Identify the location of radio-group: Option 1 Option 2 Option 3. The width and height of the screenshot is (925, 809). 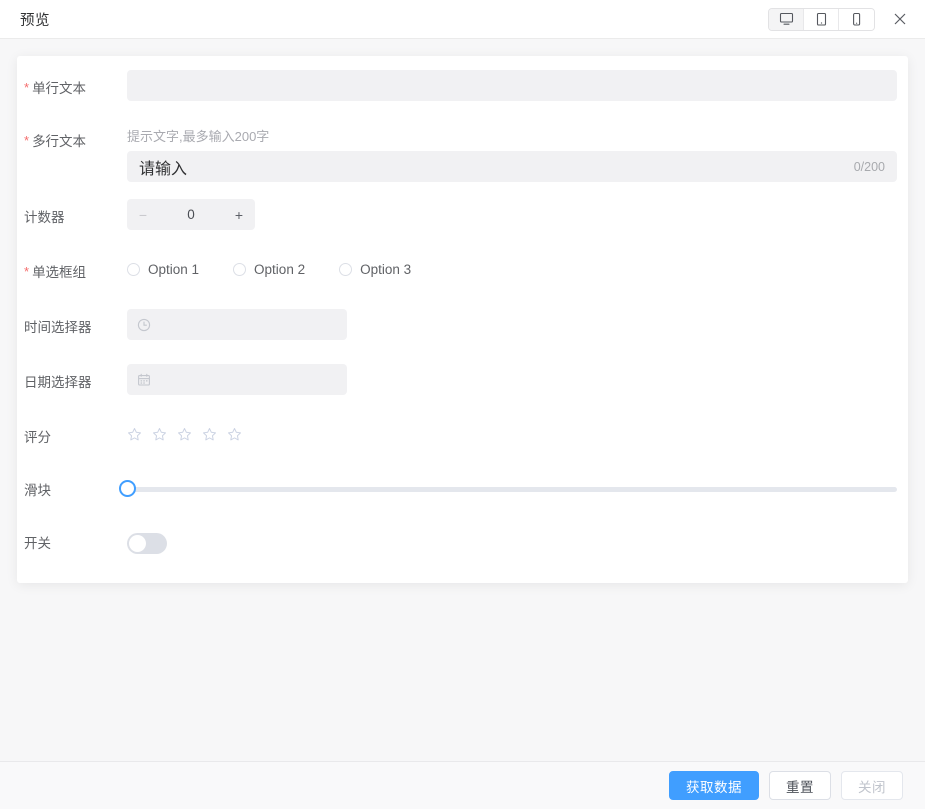
(512, 265).